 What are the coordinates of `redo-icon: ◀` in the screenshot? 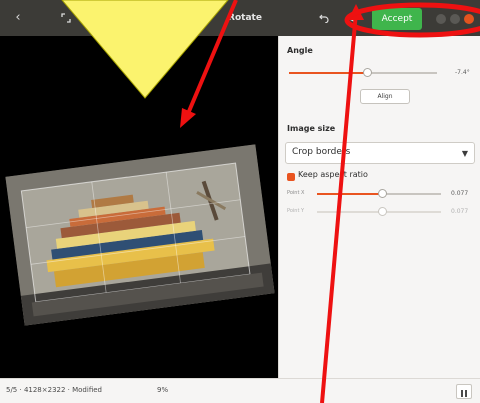 It's located at (351, 19).